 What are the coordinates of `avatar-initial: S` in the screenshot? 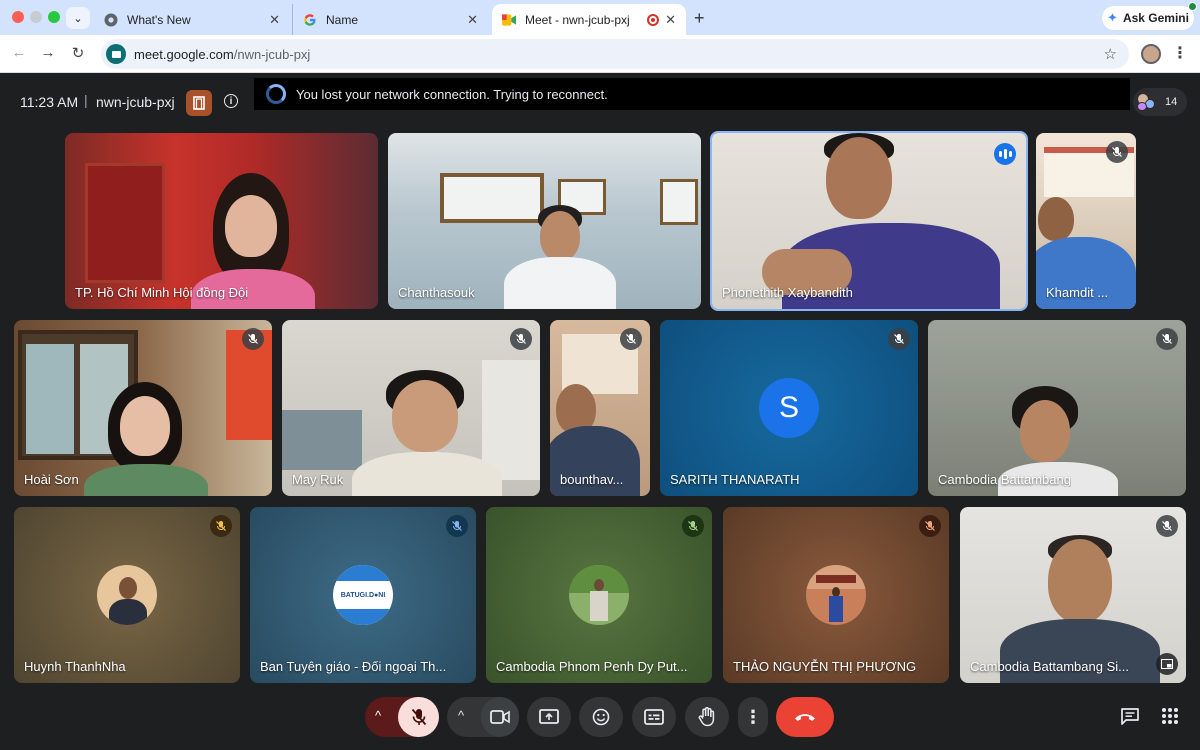 It's located at (788, 407).